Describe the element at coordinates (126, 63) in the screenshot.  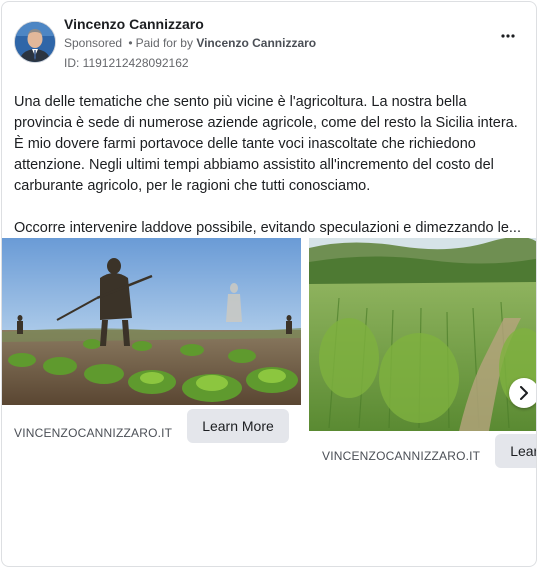
I see `ad-id: ID: 1191212428092162` at that location.